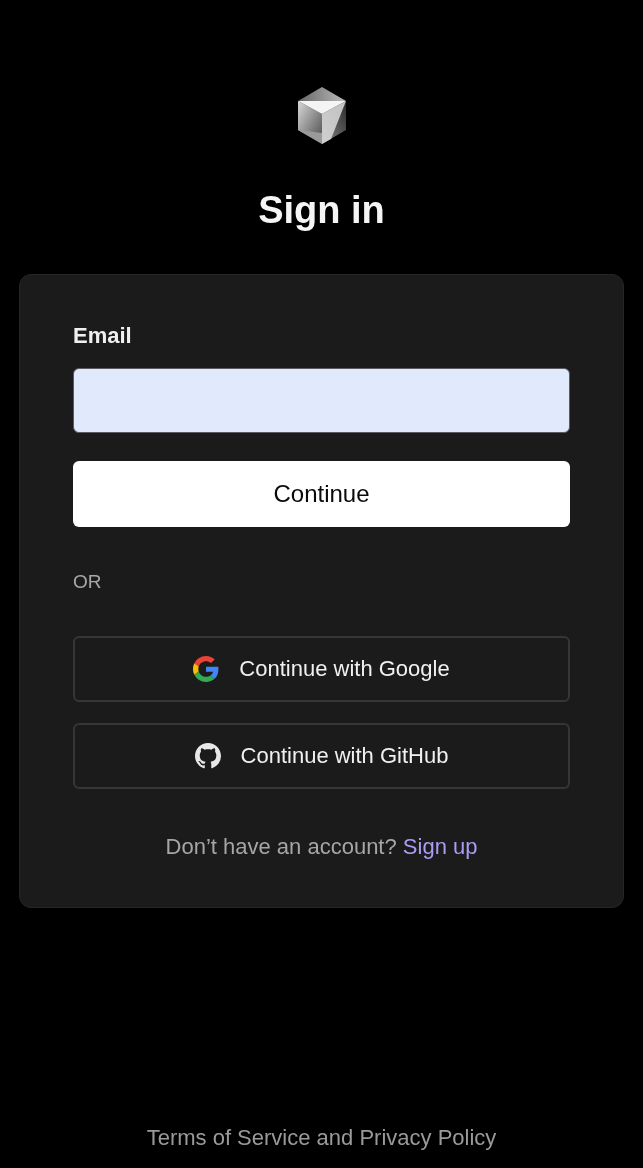  What do you see at coordinates (206, 669) in the screenshot?
I see `google-g-icon` at bounding box center [206, 669].